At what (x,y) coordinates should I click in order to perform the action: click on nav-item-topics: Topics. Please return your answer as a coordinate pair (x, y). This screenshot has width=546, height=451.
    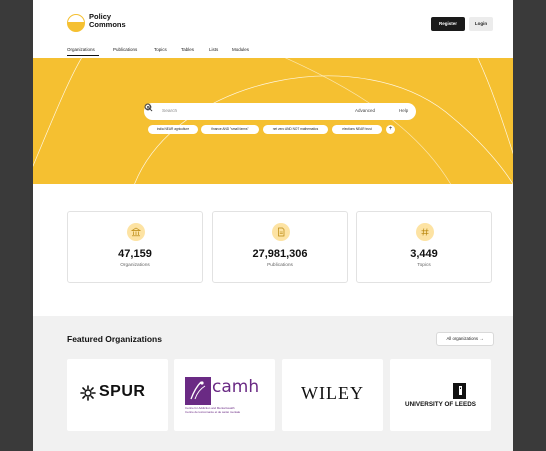
    Looking at the image, I should click on (160, 49).